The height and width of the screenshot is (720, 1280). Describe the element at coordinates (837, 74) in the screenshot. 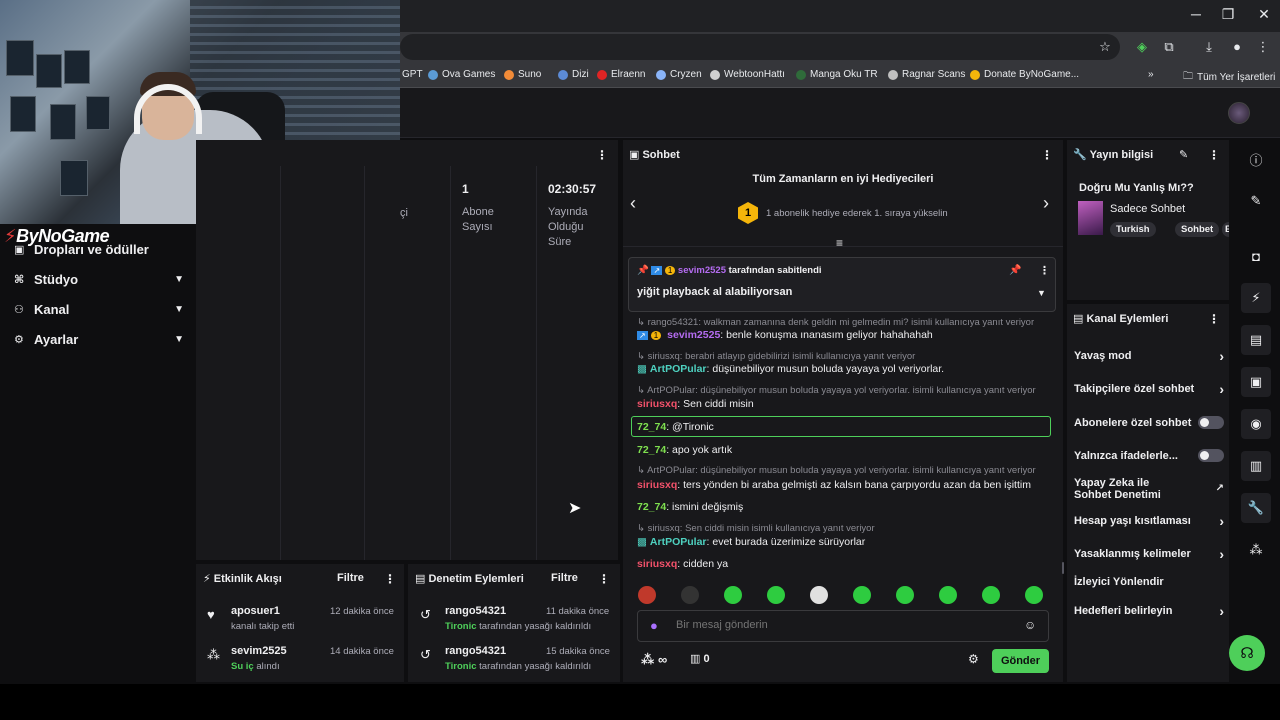

I see `bookmark-item: Manga Oku TR` at that location.